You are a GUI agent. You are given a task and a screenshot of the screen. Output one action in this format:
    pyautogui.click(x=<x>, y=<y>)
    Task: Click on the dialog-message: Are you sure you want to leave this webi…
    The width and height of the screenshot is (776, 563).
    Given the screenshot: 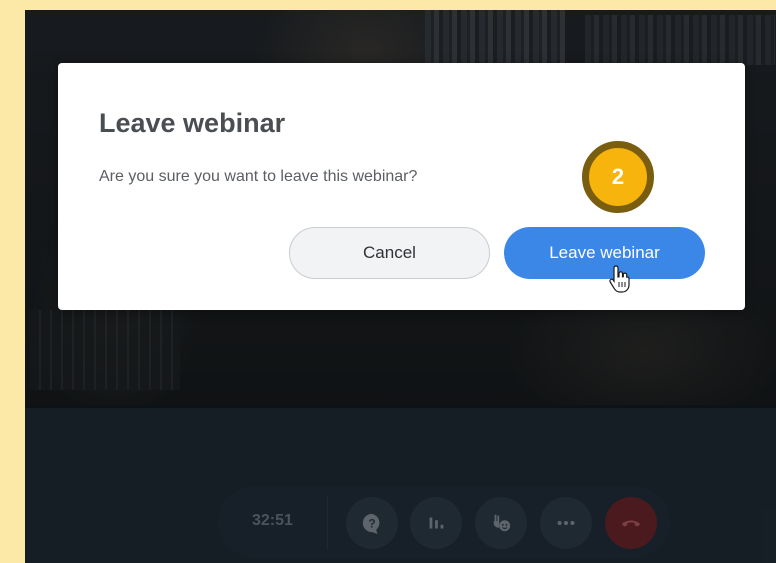 What is the action you would take?
    pyautogui.click(x=258, y=176)
    